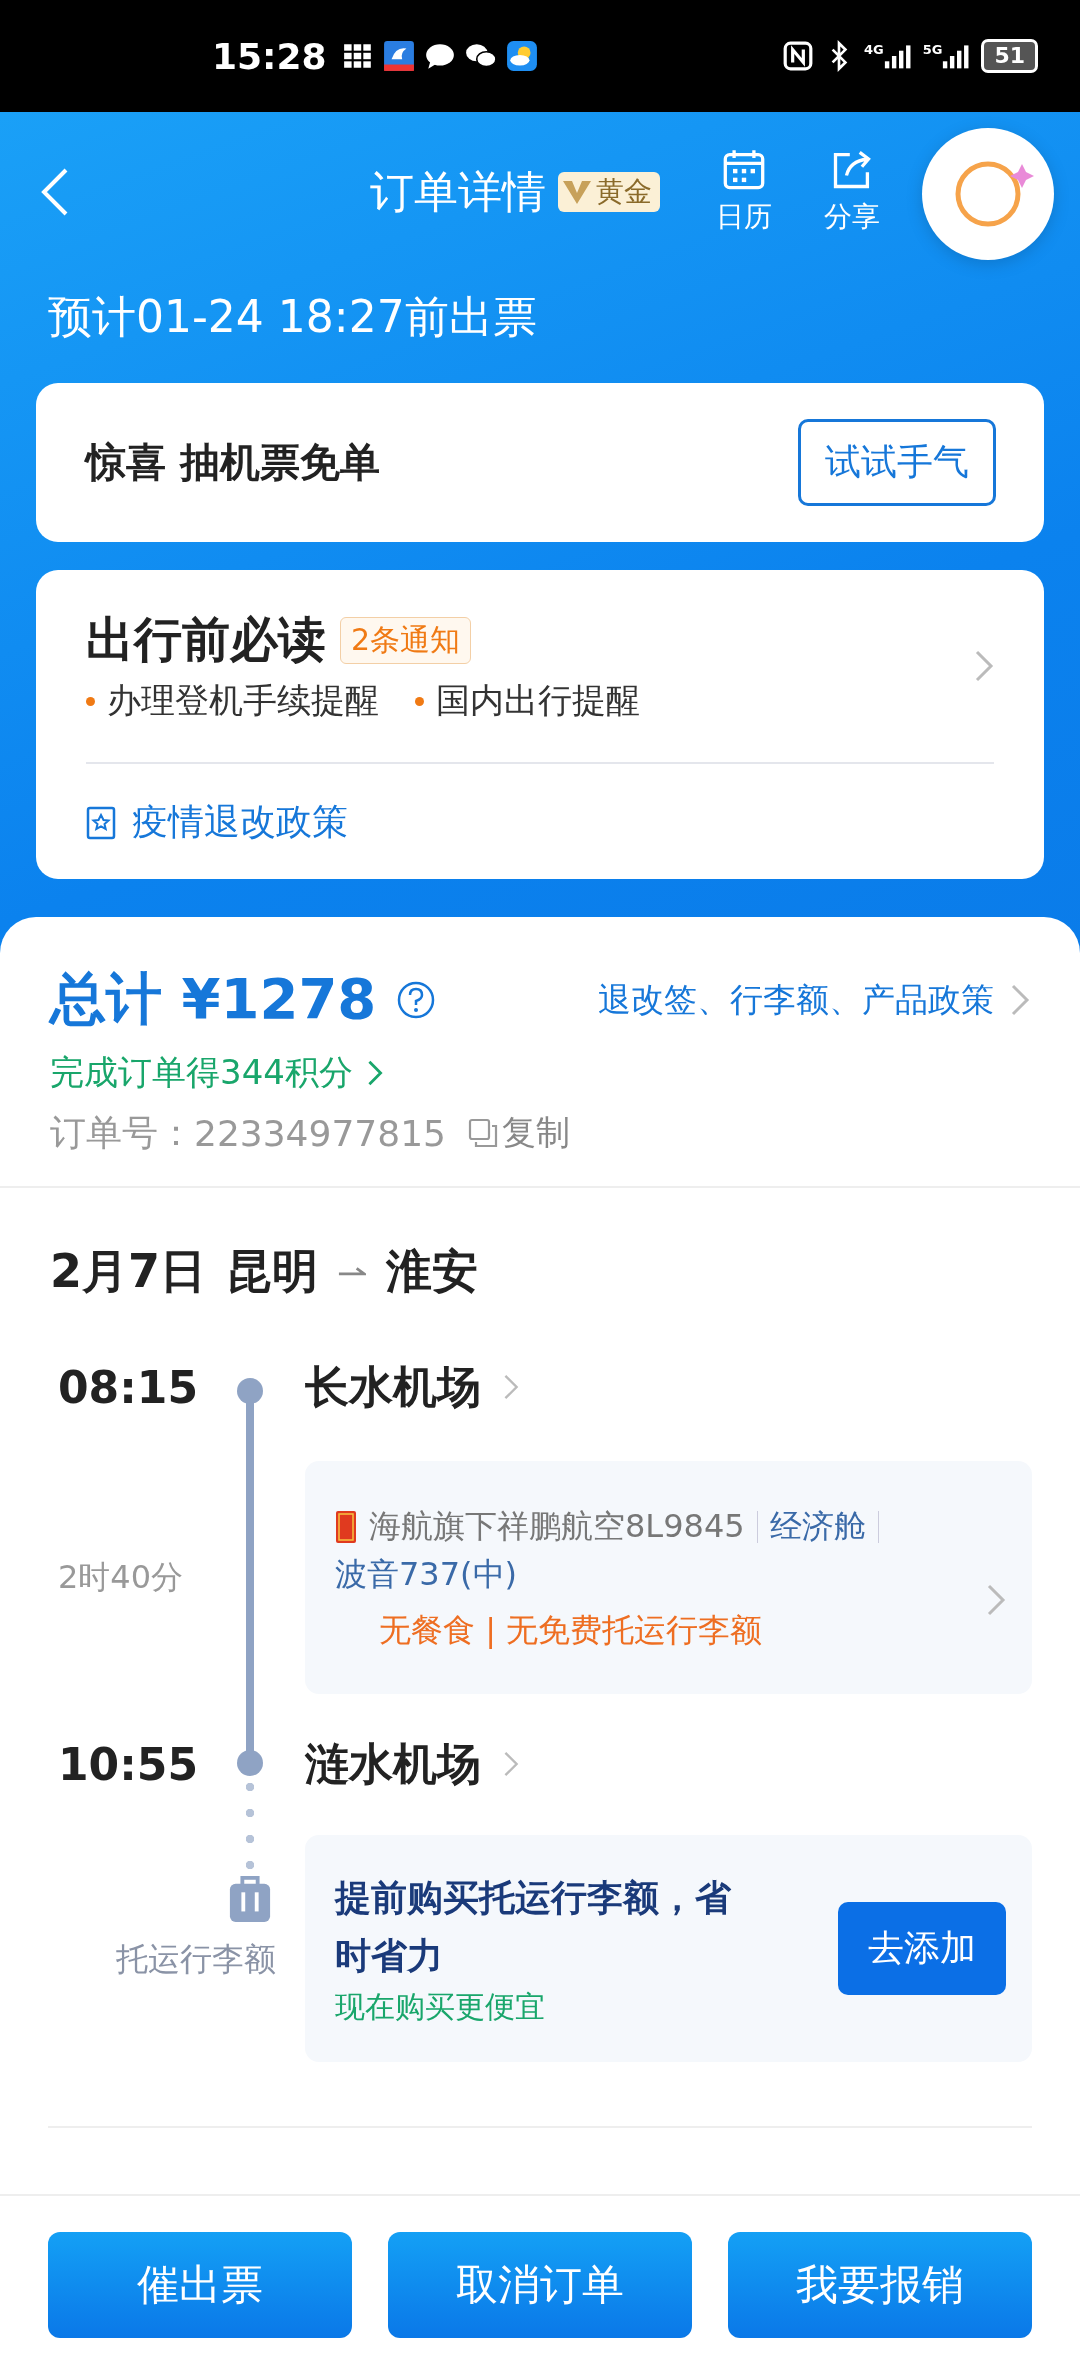 This screenshot has height=2376, width=1080. What do you see at coordinates (577, 192) in the screenshot?
I see `v-icon` at bounding box center [577, 192].